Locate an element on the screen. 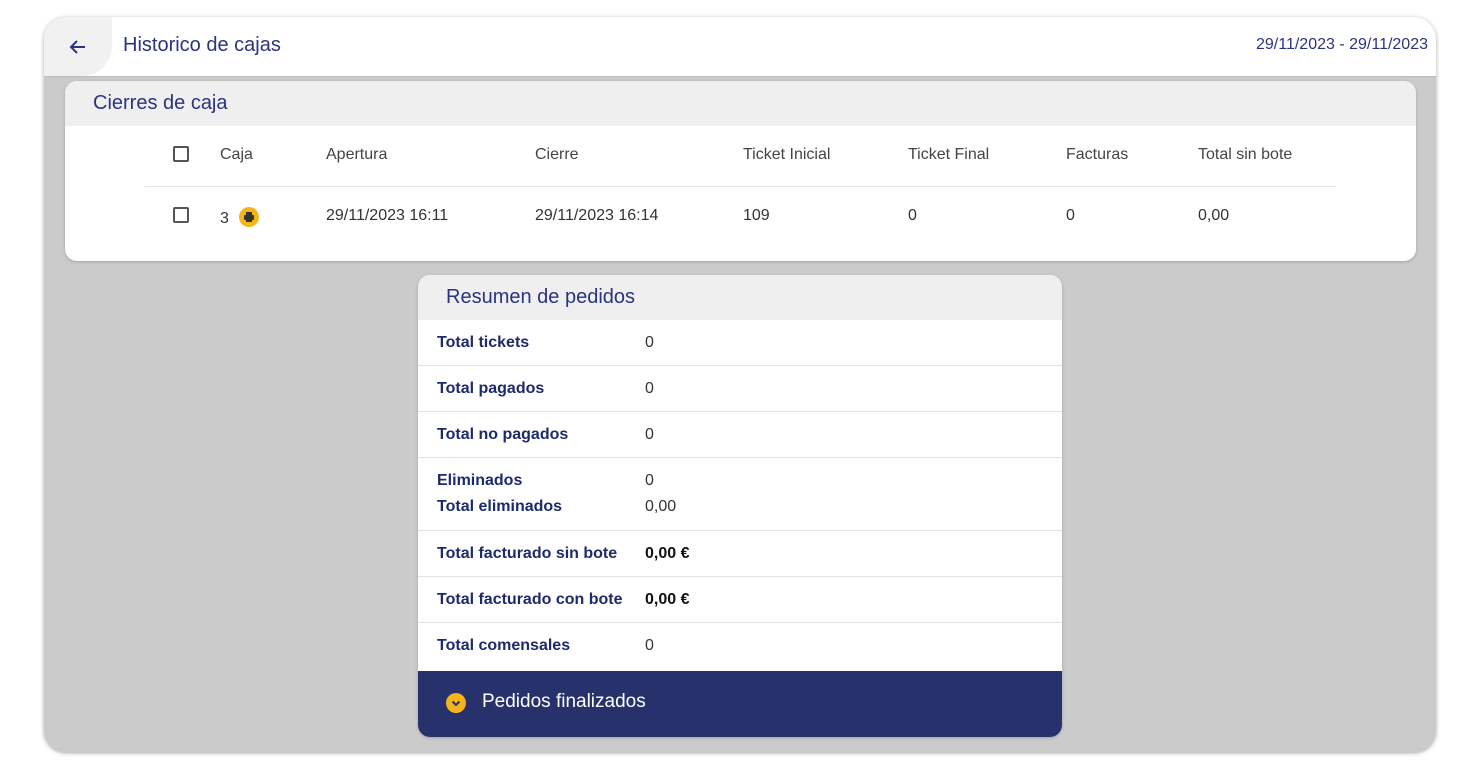 The height and width of the screenshot is (783, 1466). total-pagados-value: 0 is located at coordinates (649, 388).